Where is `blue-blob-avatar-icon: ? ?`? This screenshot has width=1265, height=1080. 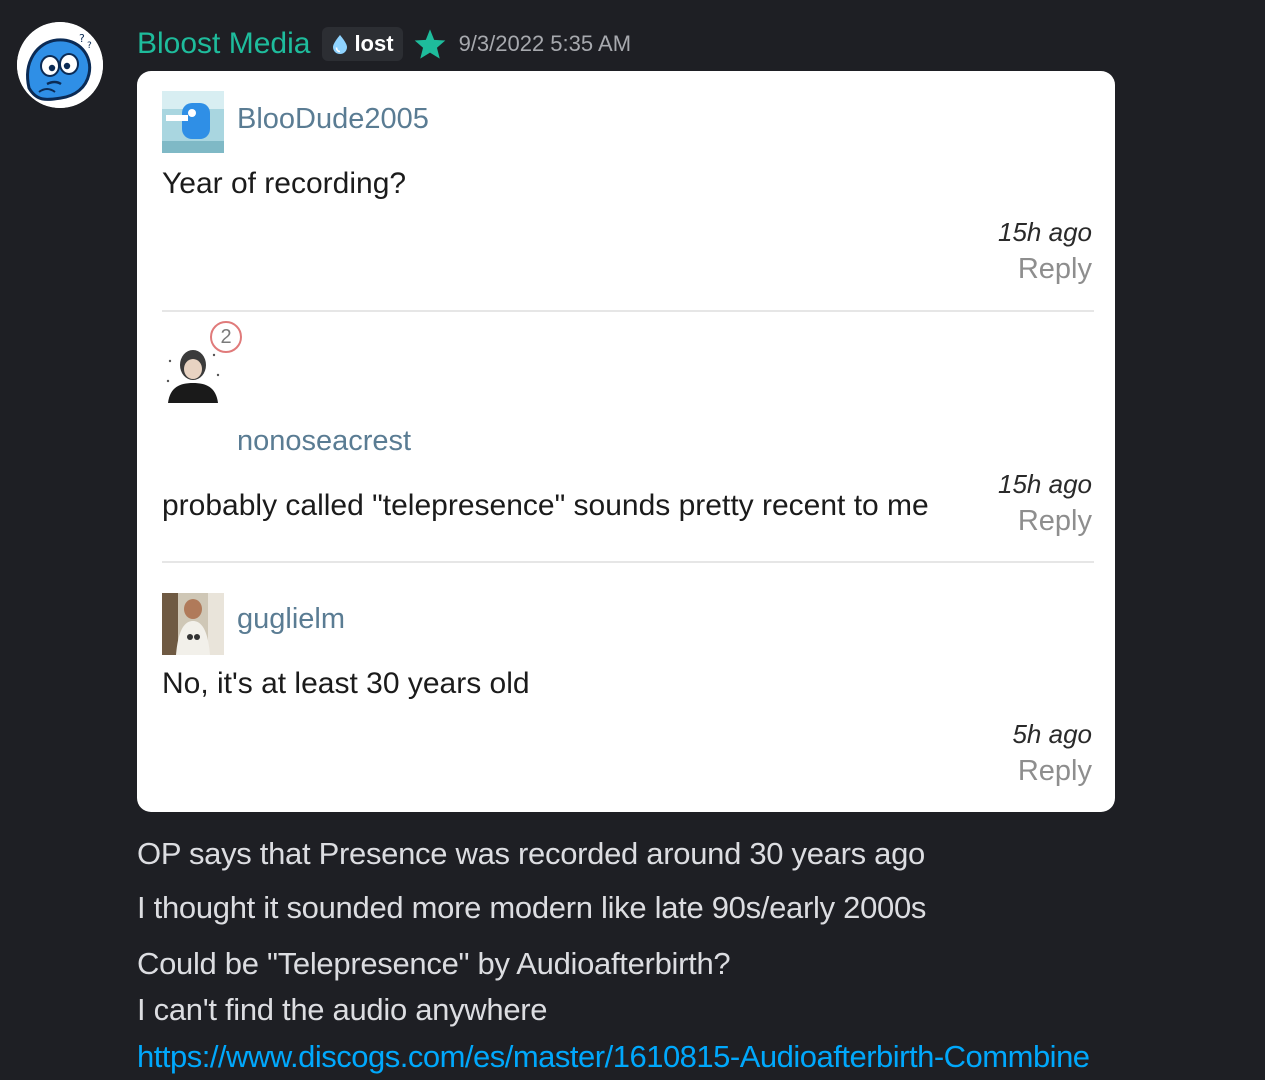
blue-blob-avatar-icon: ? ? is located at coordinates (60, 65).